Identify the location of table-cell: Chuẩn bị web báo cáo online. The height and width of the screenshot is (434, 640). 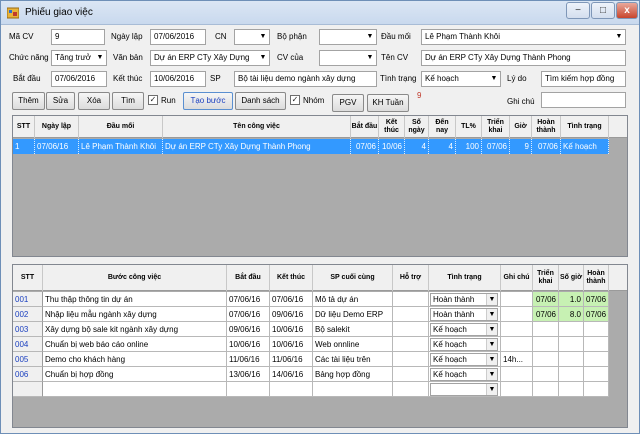
(135, 344).